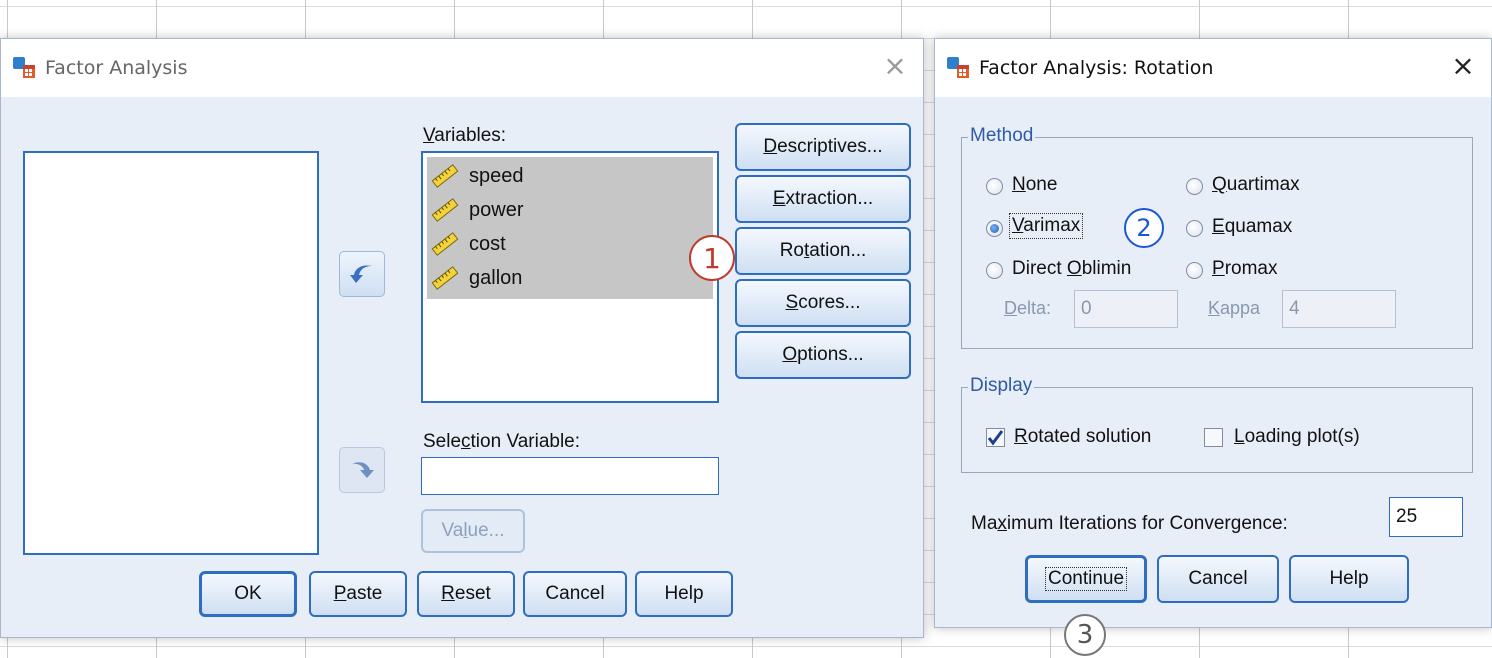 Image resolution: width=1492 pixels, height=658 pixels. I want to click on list-item-variable: speed, so click(477, 176).